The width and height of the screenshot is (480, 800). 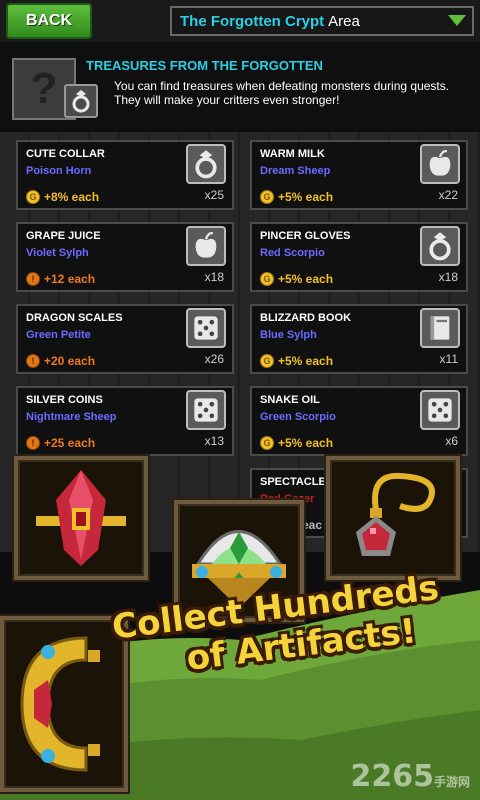 I want to click on item-source: Nightmare Sheep, so click(x=71, y=417).